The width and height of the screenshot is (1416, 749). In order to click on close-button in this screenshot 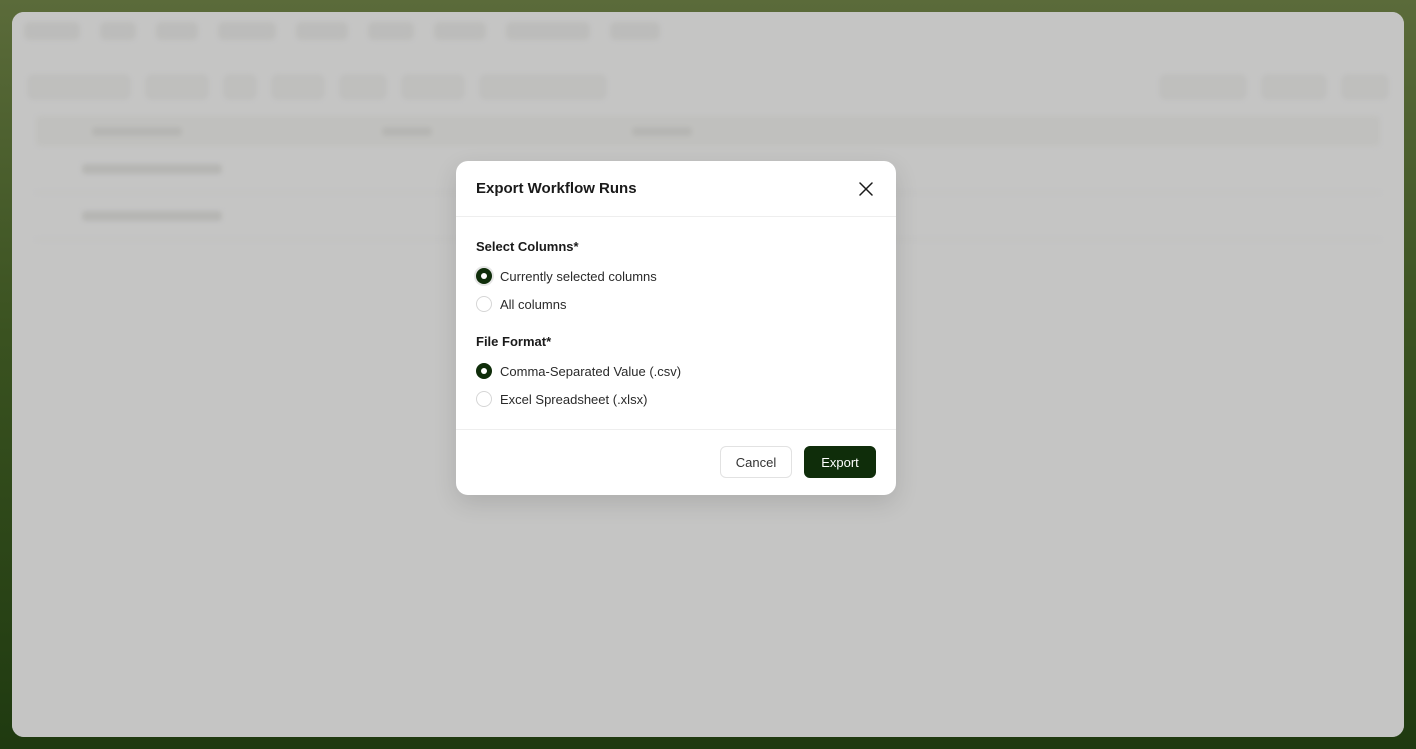, I will do `click(866, 189)`.